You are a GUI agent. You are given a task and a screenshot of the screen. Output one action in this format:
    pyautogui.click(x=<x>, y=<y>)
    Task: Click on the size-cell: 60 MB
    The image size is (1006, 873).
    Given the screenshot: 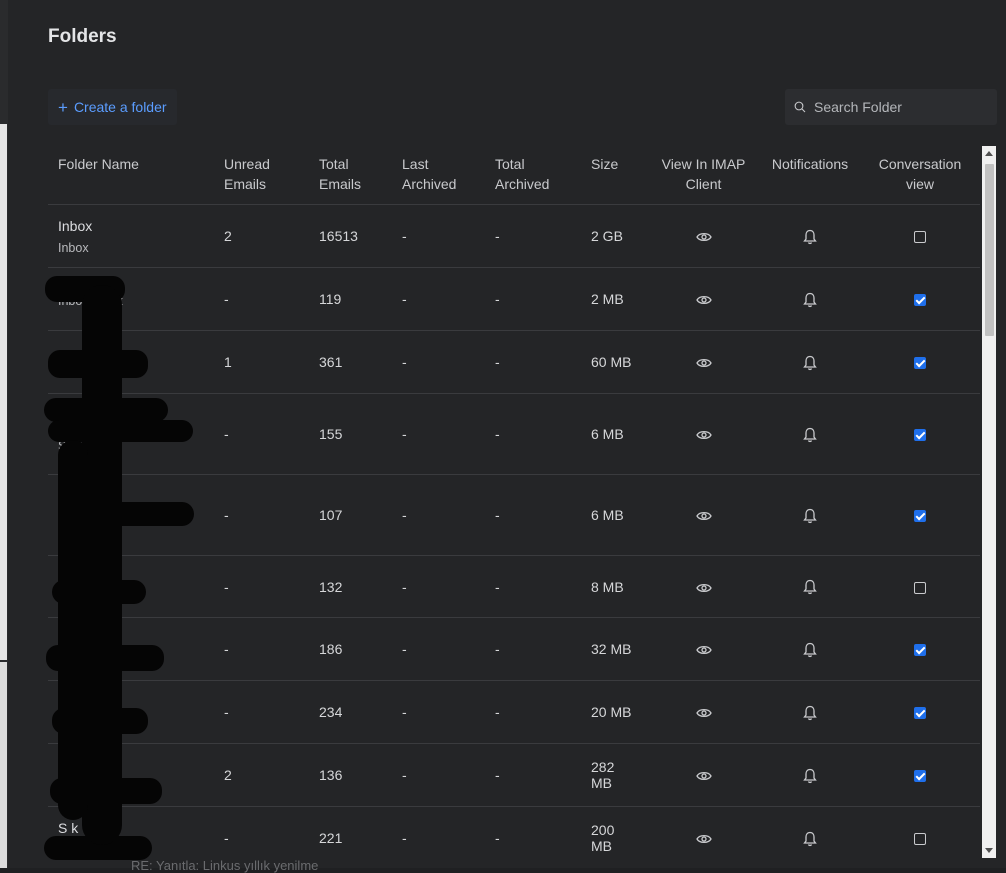 What is the action you would take?
    pyautogui.click(x=614, y=362)
    